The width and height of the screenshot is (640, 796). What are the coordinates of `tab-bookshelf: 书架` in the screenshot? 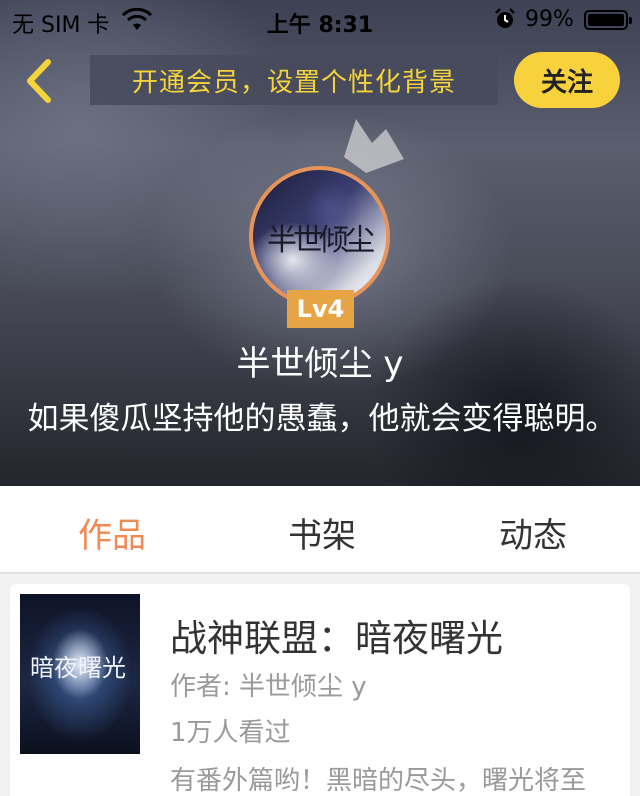 It's located at (322, 532).